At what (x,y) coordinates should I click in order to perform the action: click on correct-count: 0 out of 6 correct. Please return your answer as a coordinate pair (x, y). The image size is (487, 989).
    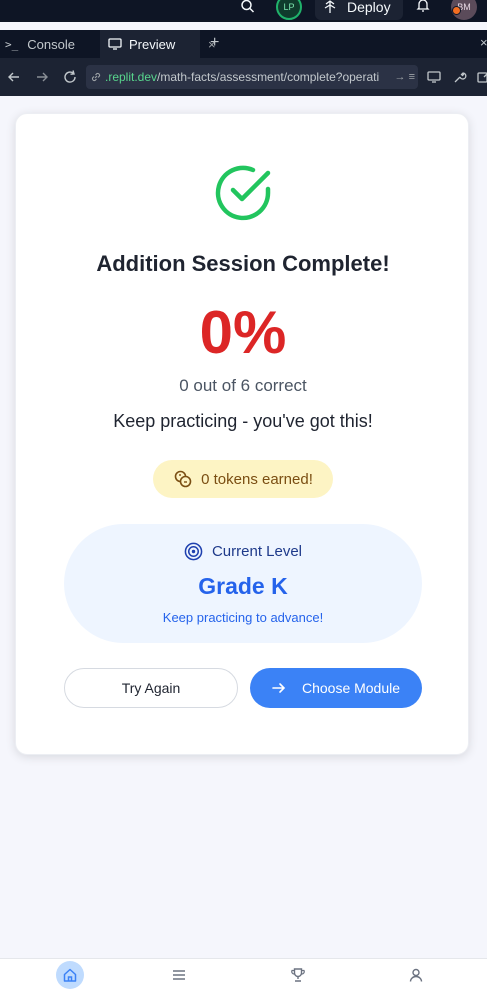
    Looking at the image, I should click on (243, 385).